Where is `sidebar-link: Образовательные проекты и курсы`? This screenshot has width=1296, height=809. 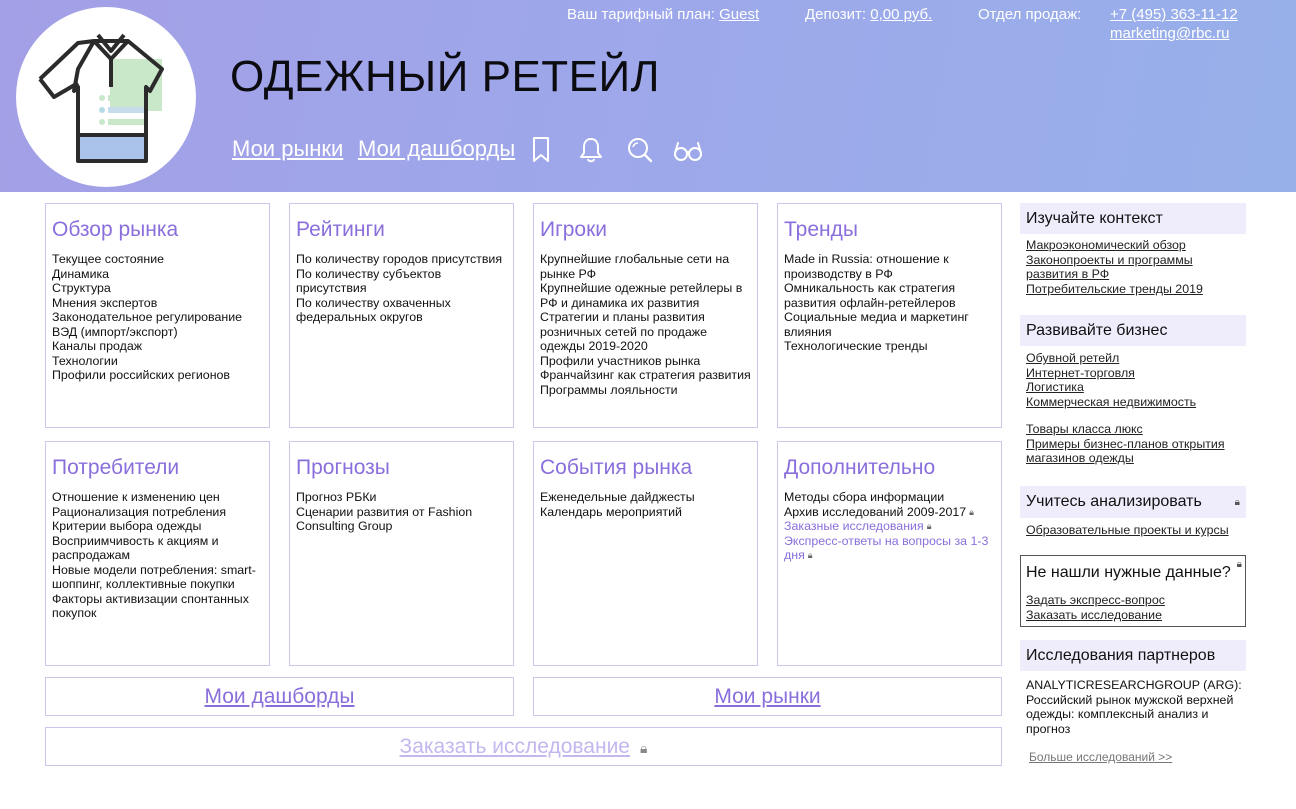 sidebar-link: Образовательные проекты и курсы is located at coordinates (1127, 530).